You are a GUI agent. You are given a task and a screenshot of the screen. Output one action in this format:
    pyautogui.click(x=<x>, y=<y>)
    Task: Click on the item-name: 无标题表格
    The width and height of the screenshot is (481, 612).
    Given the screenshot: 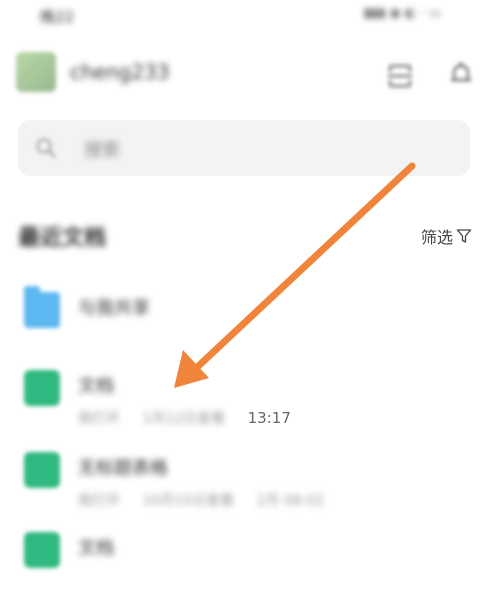 What is the action you would take?
    pyautogui.click(x=123, y=468)
    